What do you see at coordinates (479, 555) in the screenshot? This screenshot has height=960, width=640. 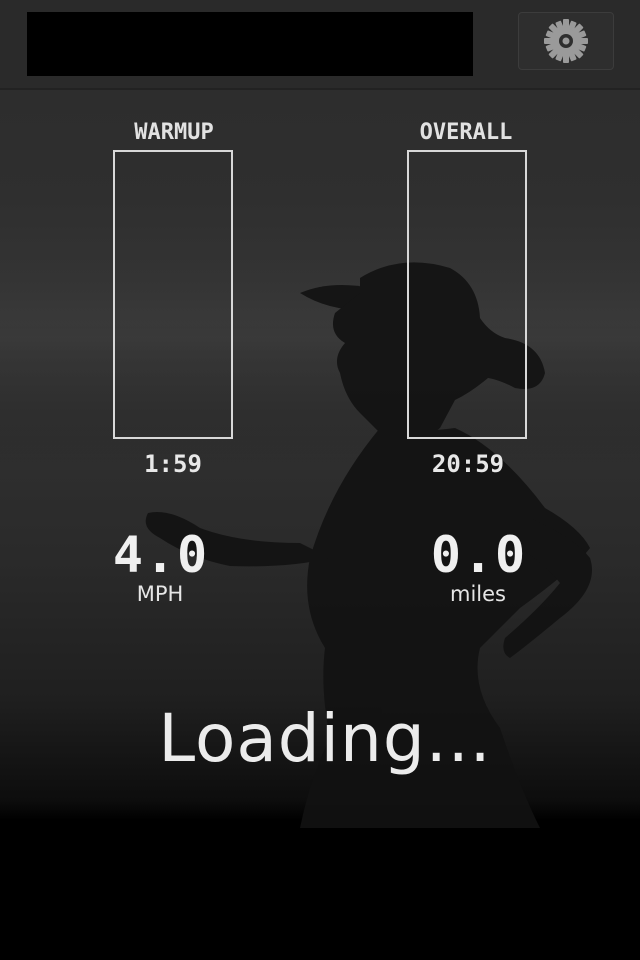 I see `distance-value: 0.0` at bounding box center [479, 555].